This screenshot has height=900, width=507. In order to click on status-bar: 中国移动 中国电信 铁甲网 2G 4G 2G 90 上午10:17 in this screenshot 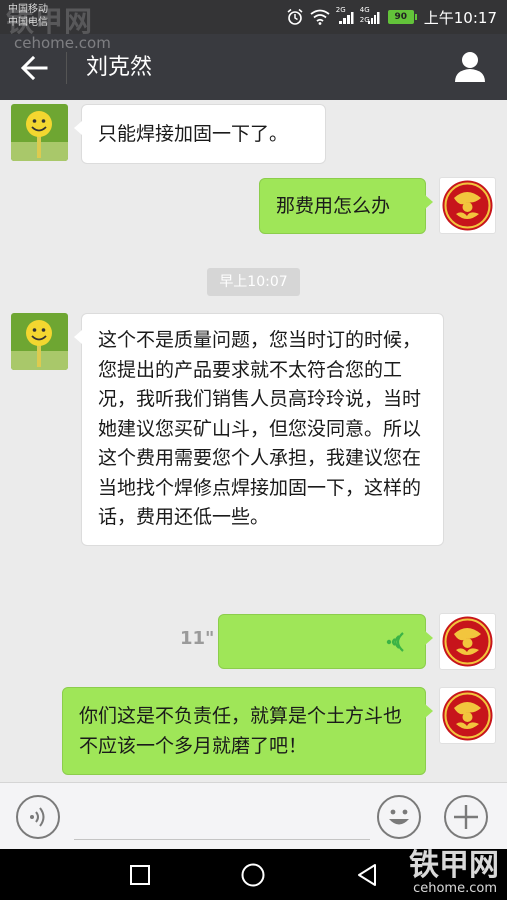, I will do `click(253, 19)`.